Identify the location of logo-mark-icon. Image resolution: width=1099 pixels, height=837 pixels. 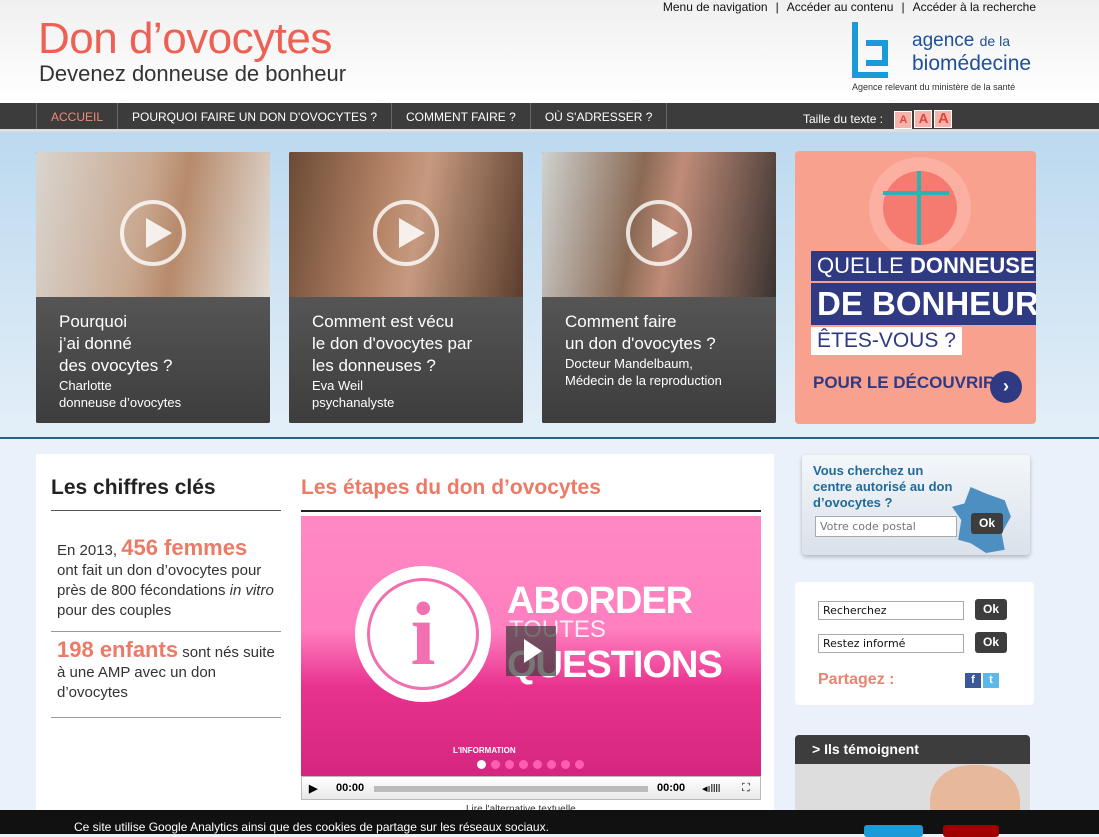
(877, 53).